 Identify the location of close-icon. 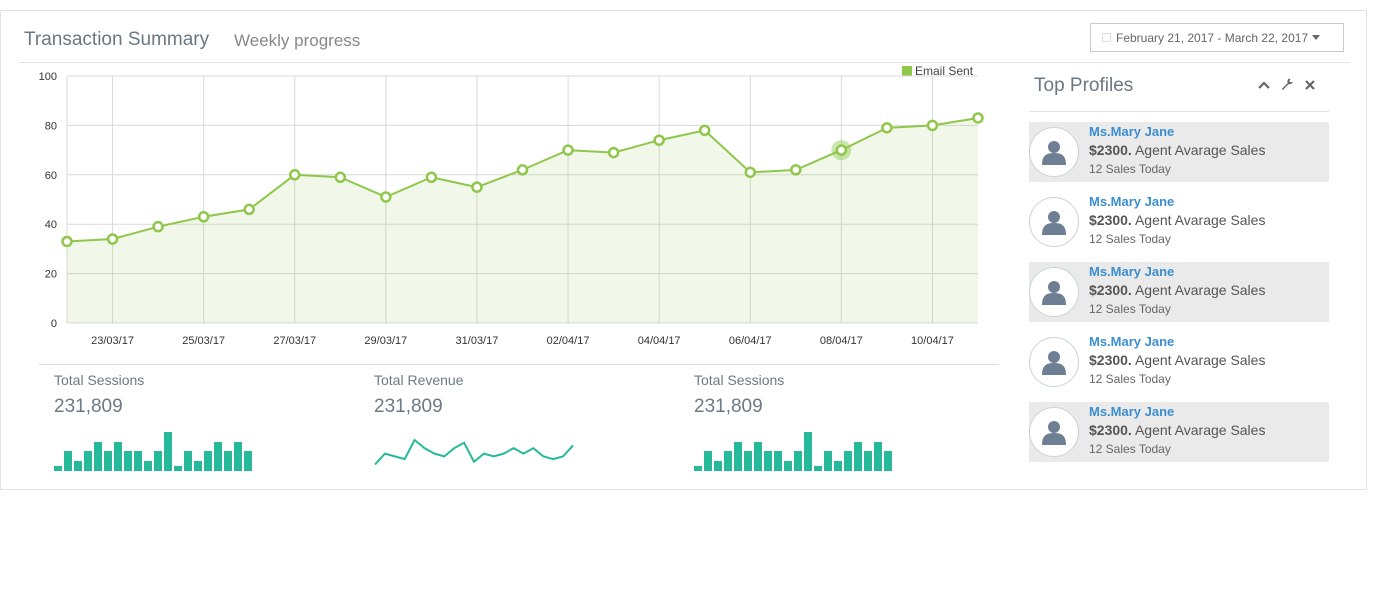
(1310, 85).